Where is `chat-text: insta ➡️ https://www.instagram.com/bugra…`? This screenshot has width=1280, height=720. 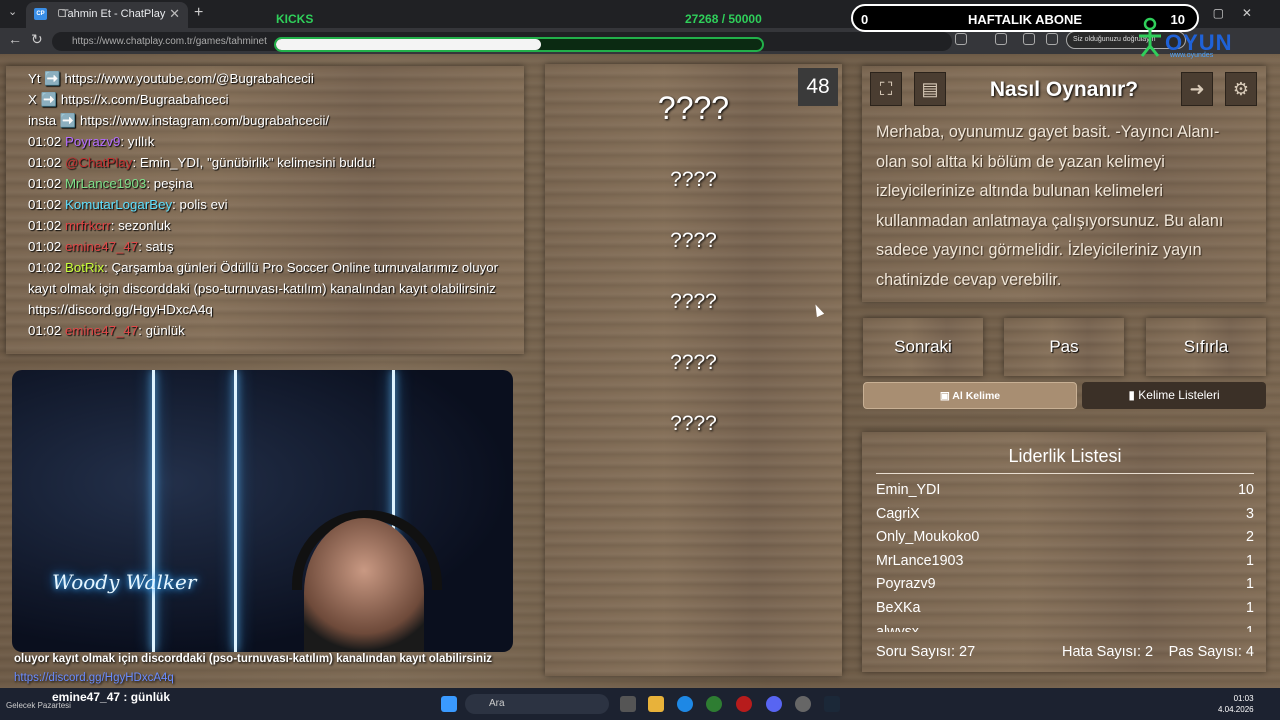 chat-text: insta ➡️ https://www.instagram.com/bugra… is located at coordinates (179, 120).